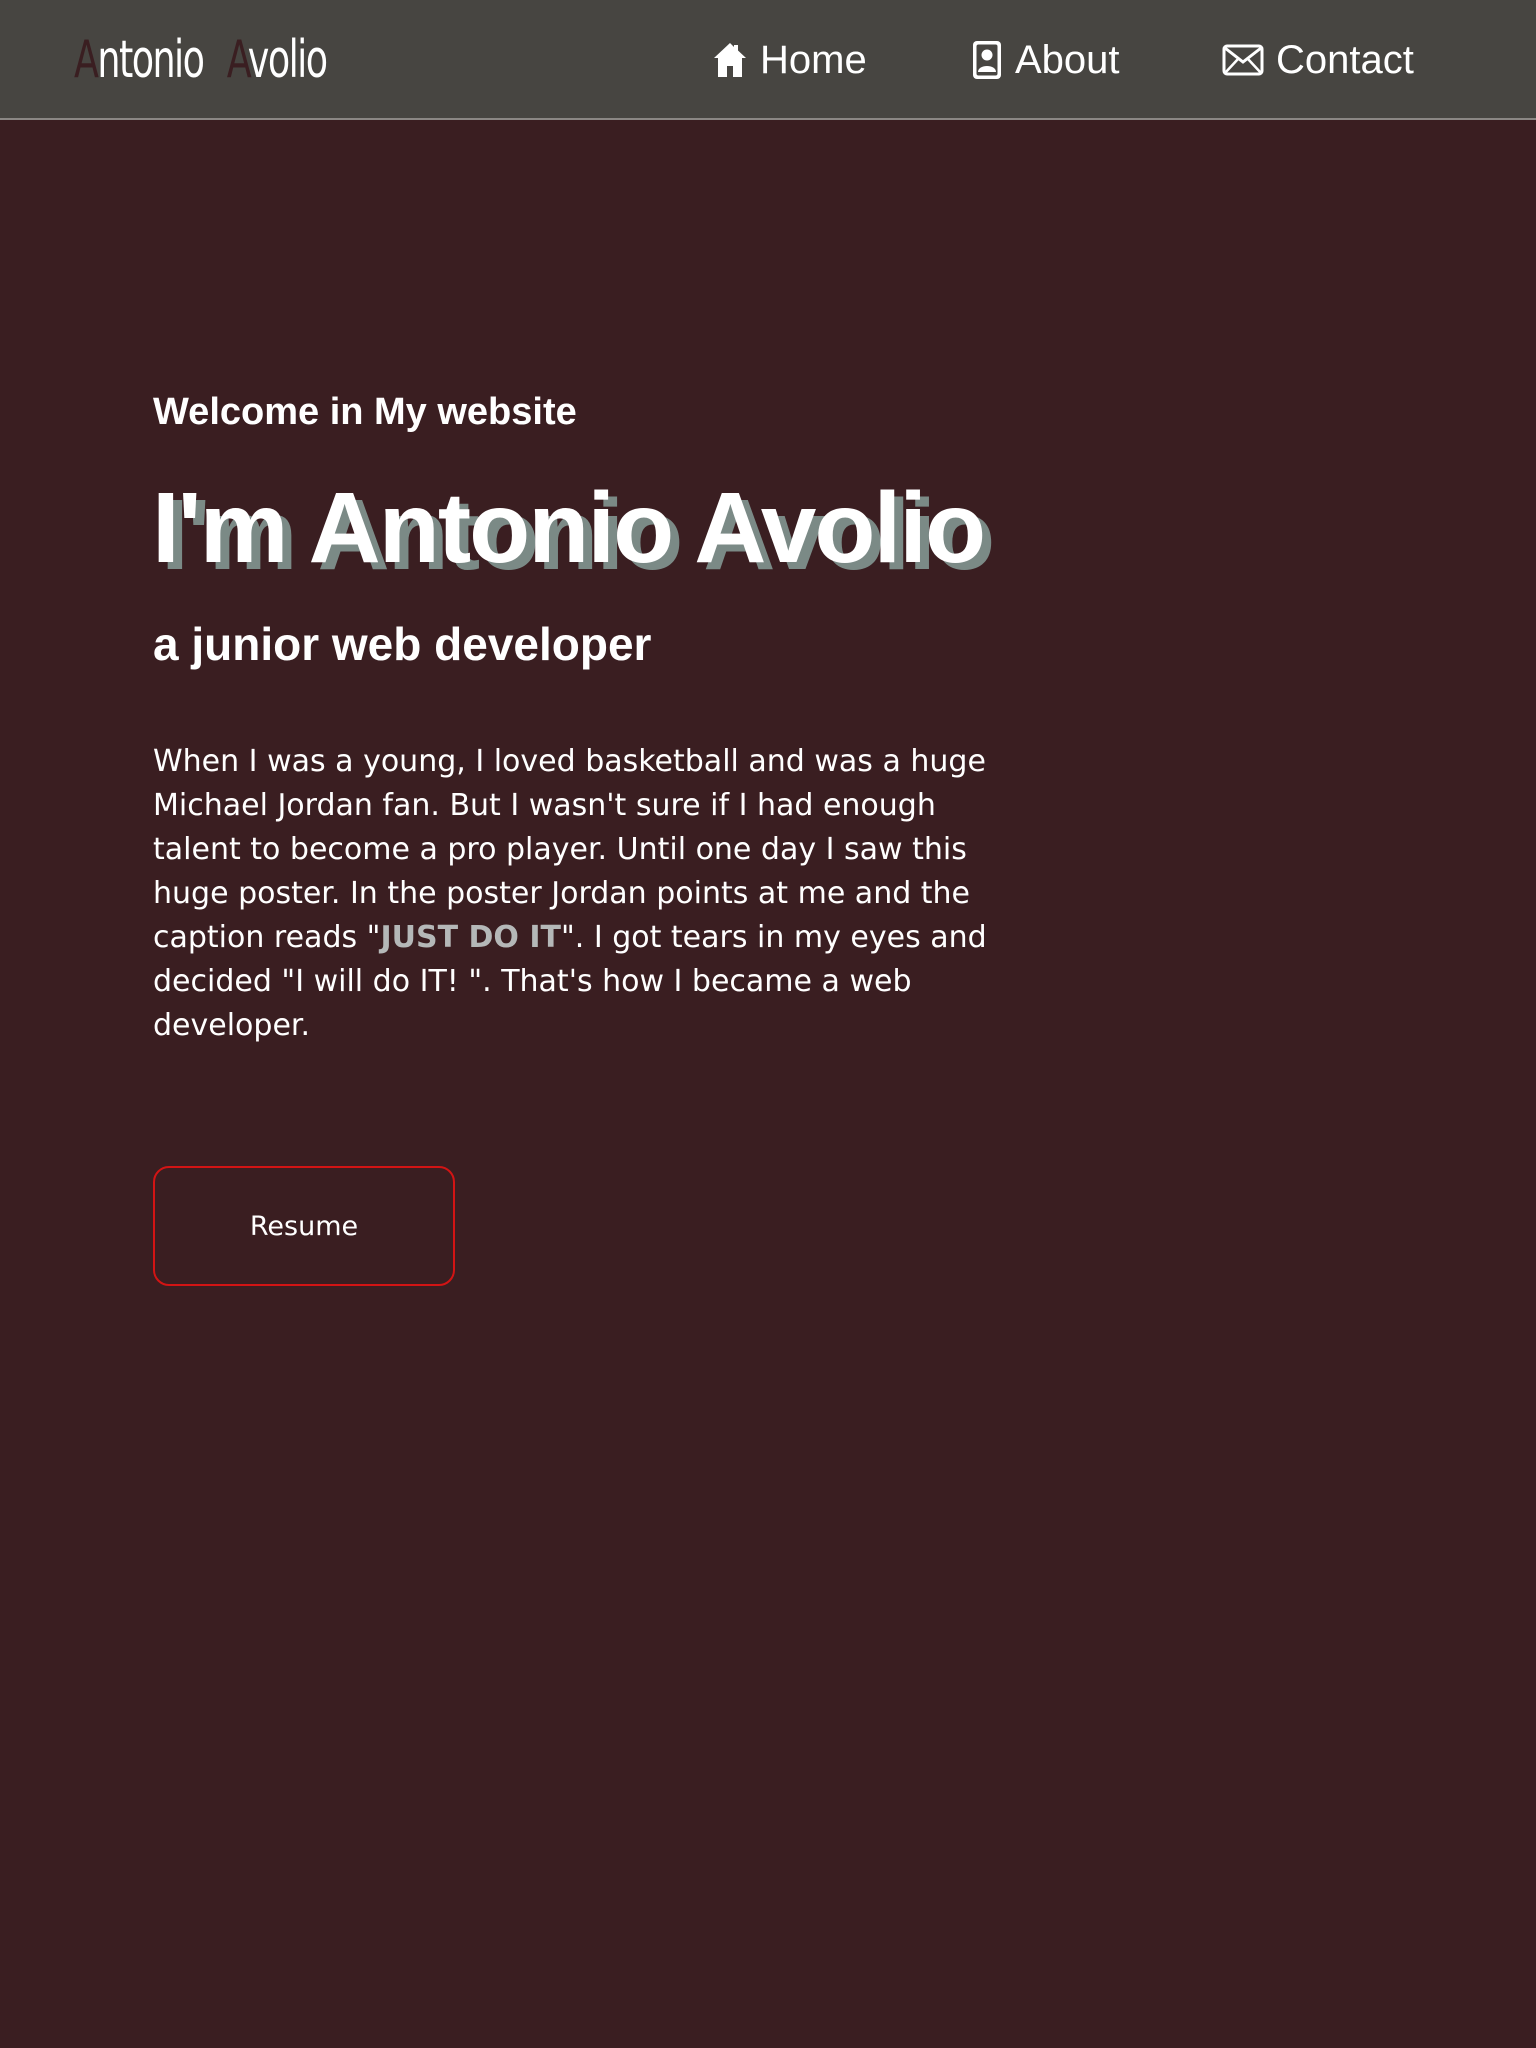  I want to click on nav-link-about: About, so click(1045, 60).